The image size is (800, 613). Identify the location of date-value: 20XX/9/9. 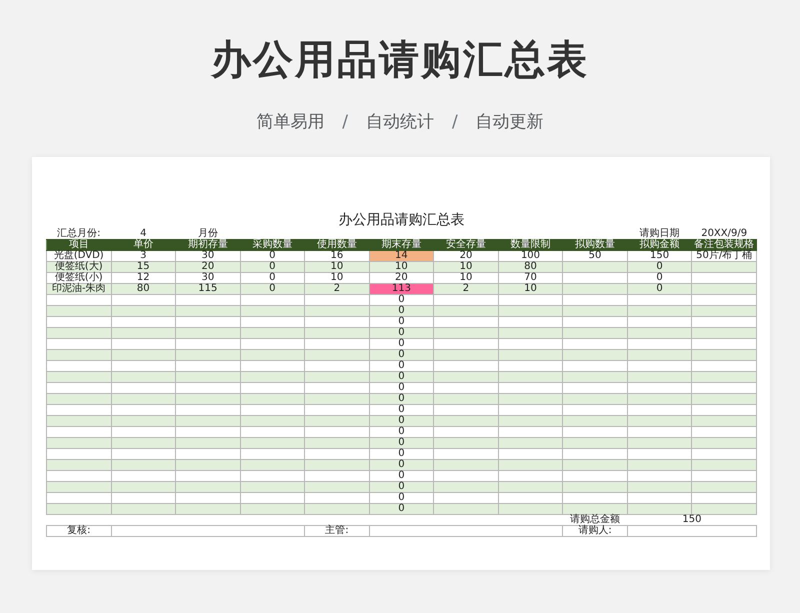
(724, 234).